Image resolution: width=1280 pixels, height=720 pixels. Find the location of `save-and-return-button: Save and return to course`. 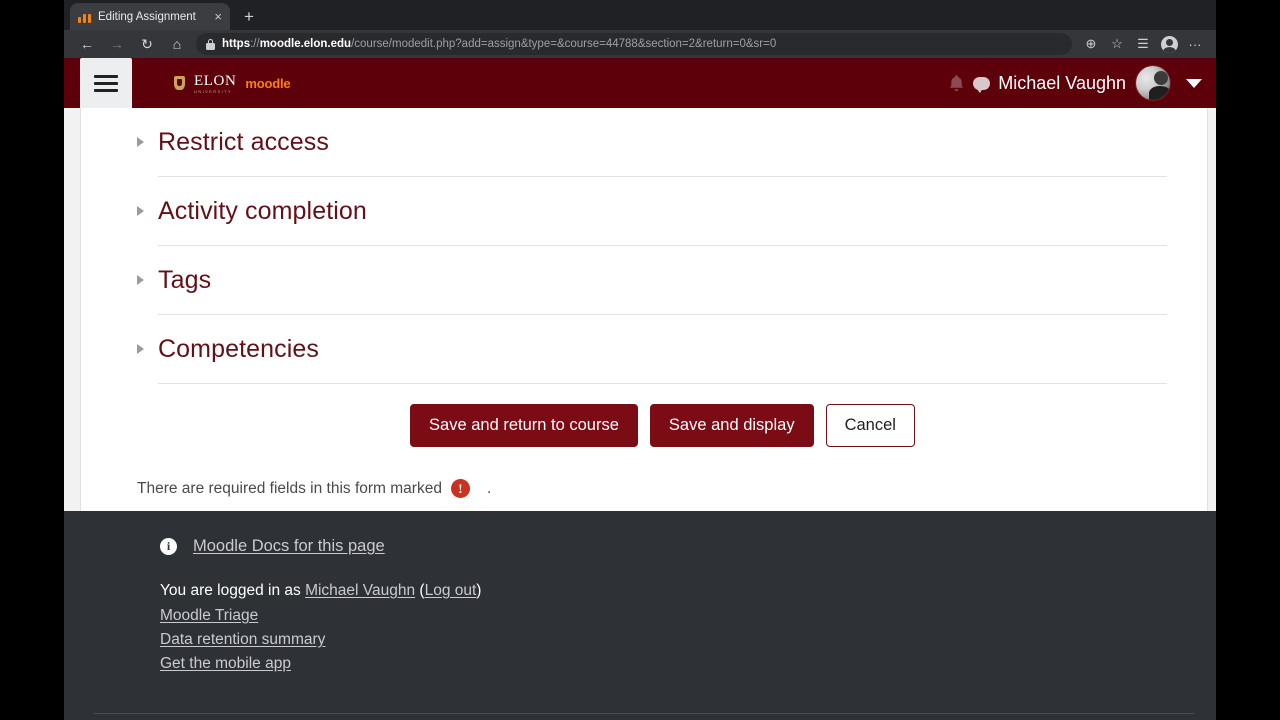

save-and-return-button: Save and return to course is located at coordinates (524, 425).